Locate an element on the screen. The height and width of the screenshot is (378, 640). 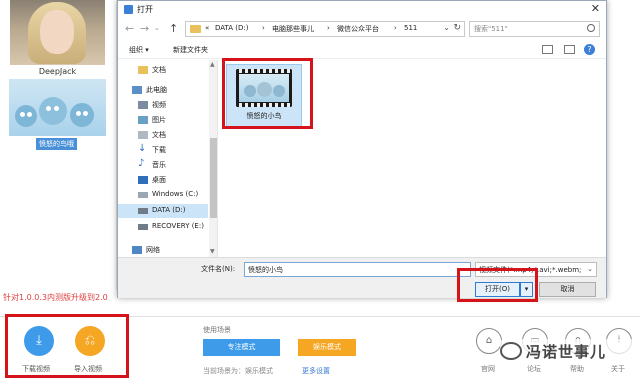
video-caption: 愤怒的鸟哦 is located at coordinates (56, 144).